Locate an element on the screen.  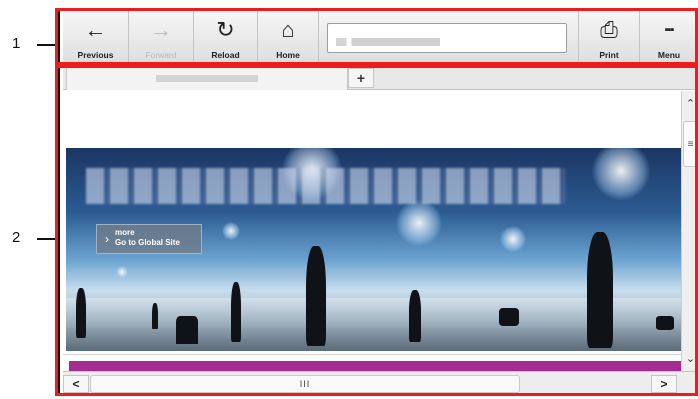
tab-current is located at coordinates (207, 78).